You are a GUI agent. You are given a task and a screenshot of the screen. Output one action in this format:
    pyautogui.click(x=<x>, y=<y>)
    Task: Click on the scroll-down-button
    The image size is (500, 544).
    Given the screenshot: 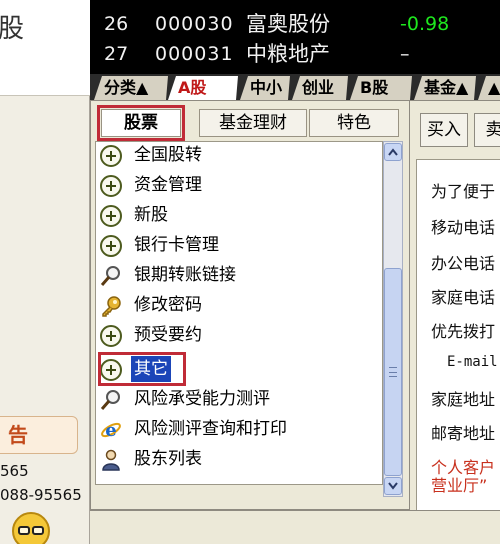 What is the action you would take?
    pyautogui.click(x=393, y=486)
    